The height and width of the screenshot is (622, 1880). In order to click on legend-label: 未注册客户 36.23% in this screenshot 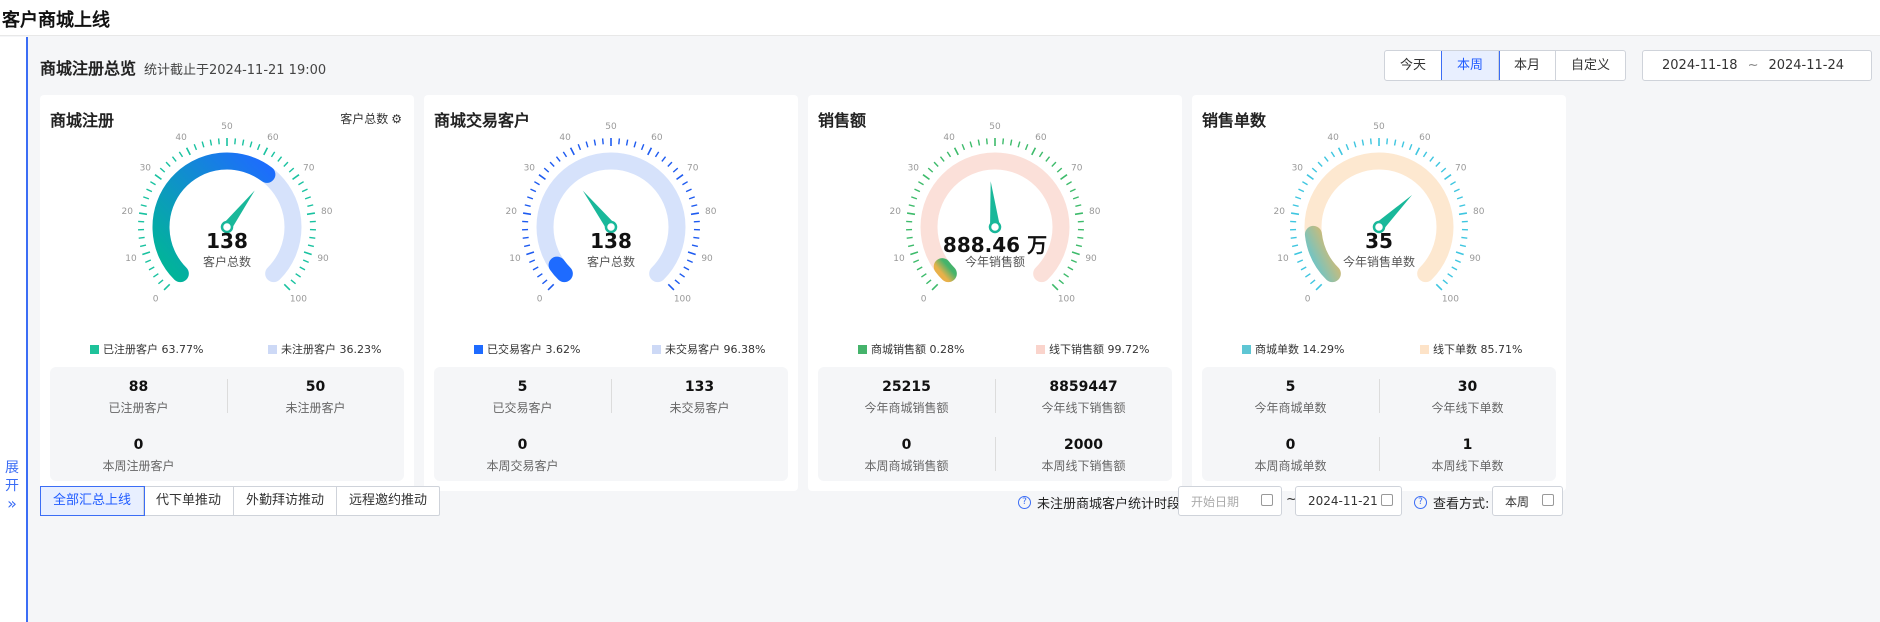, I will do `click(331, 349)`.